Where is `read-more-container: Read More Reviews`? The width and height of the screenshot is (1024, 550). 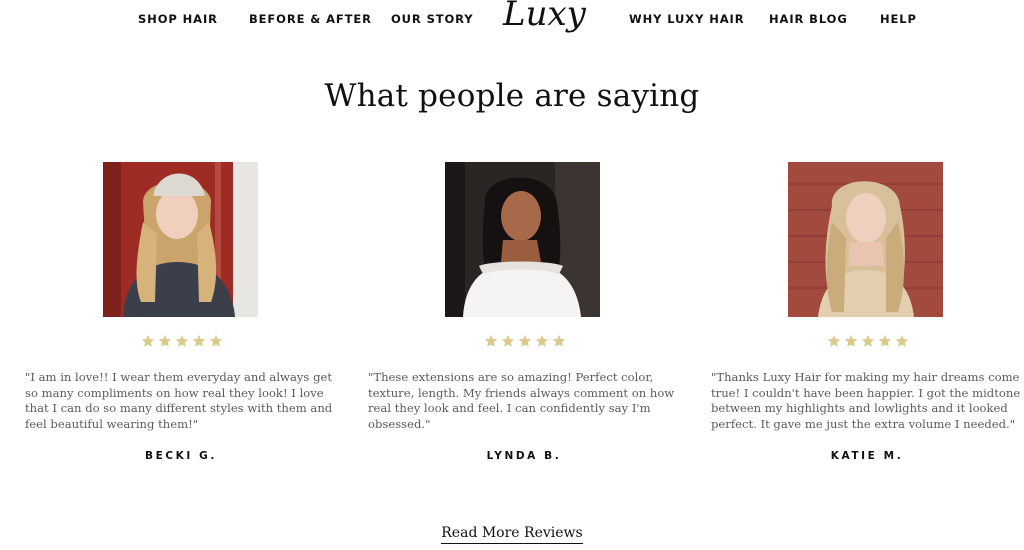
read-more-container: Read More Reviews is located at coordinates (512, 534).